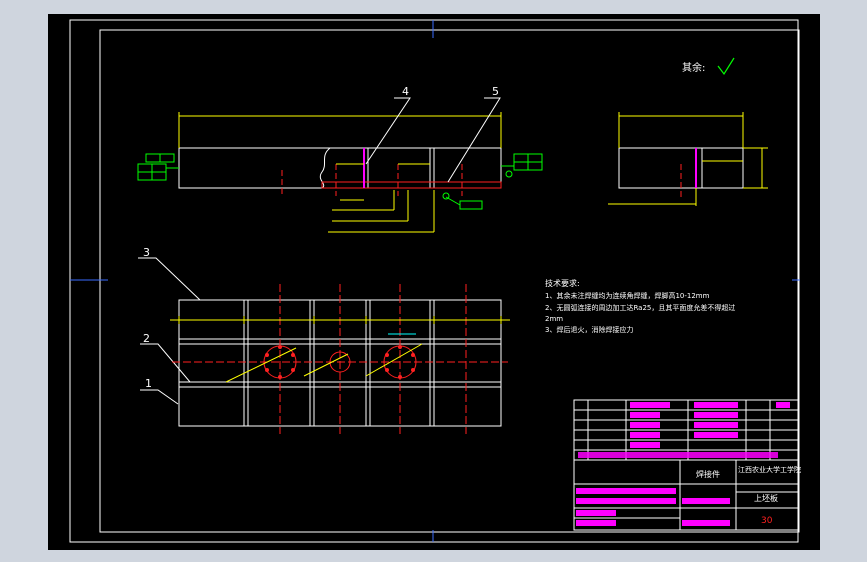 The image size is (867, 562). Describe the element at coordinates (627, 295) in the screenshot. I see `notes-line-1: 1、其余未注焊缝均为连续角焊缝，焊脚高10-12mm` at that location.